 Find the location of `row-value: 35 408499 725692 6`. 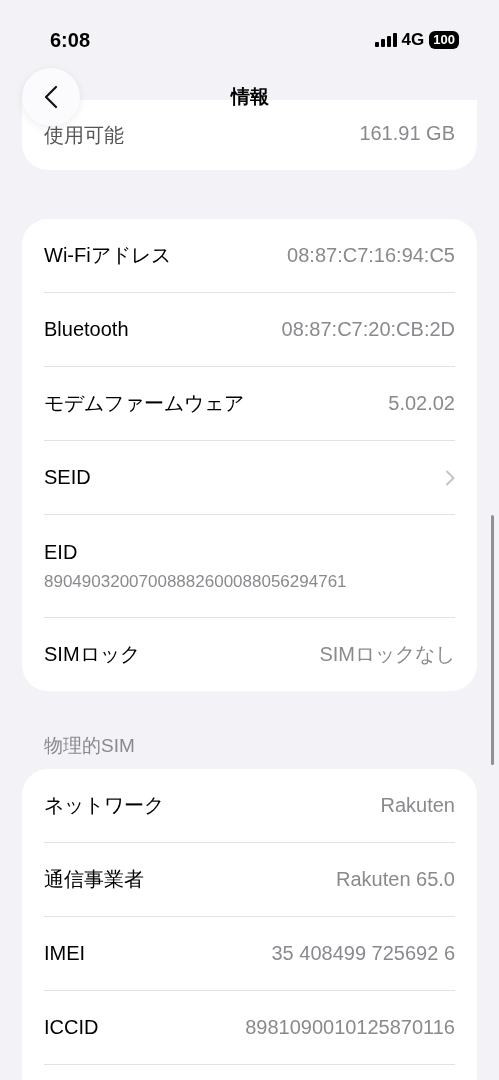

row-value: 35 408499 725692 6 is located at coordinates (363, 953).